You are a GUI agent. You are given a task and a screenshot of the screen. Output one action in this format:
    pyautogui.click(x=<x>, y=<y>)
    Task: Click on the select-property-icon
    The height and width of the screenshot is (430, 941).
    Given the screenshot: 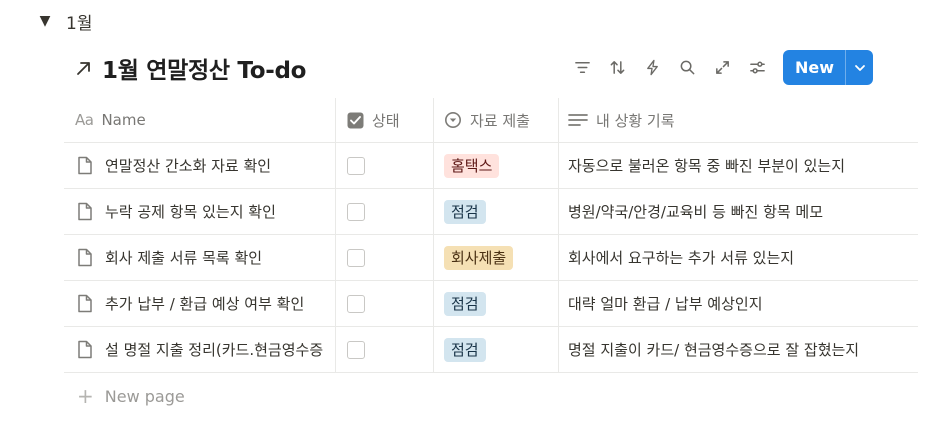 What is the action you would take?
    pyautogui.click(x=453, y=120)
    